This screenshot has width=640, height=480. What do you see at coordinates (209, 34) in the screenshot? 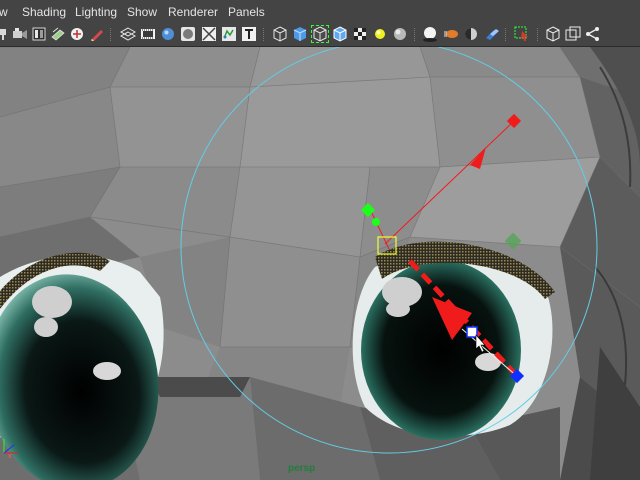
I see `field-chart-icon` at bounding box center [209, 34].